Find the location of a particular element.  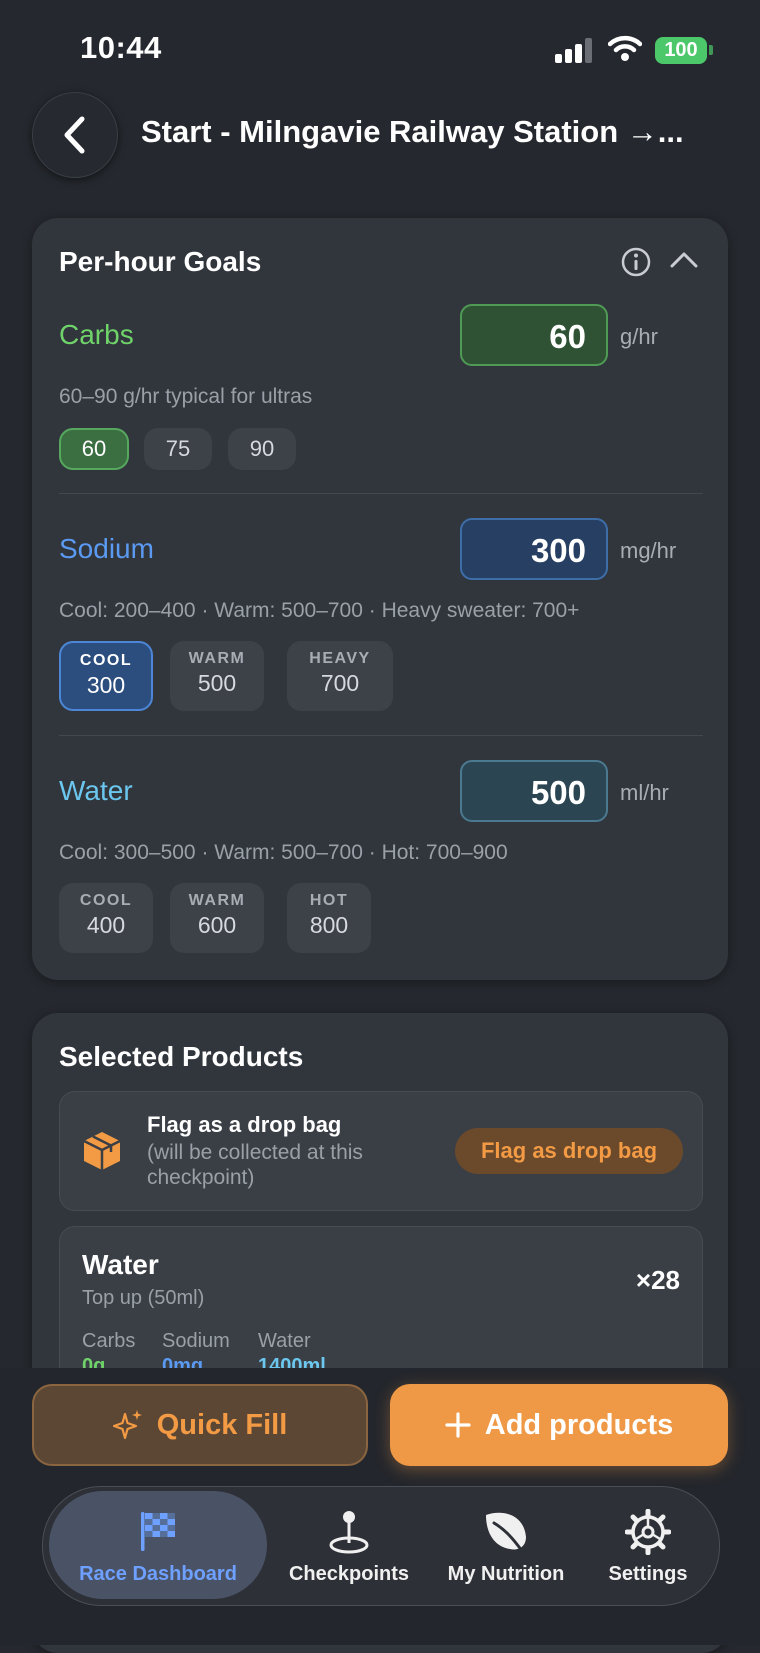

product-name: Water is located at coordinates (120, 1264).